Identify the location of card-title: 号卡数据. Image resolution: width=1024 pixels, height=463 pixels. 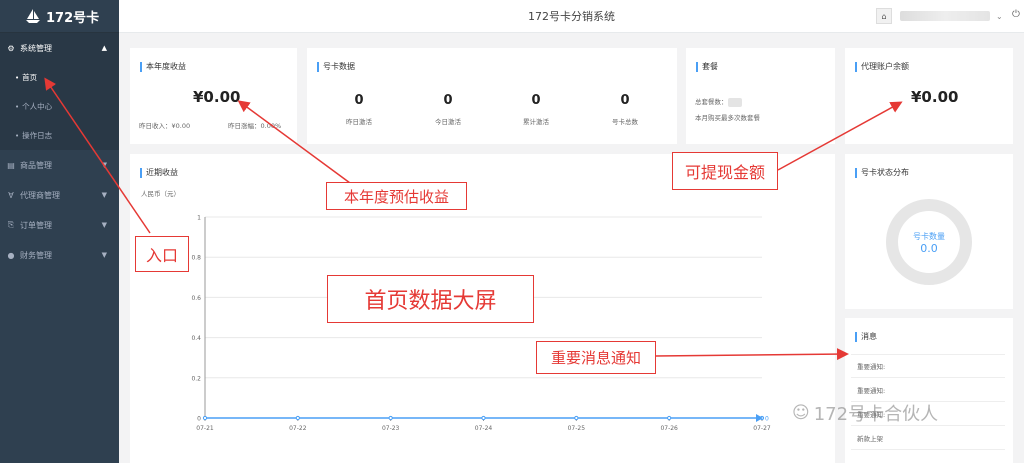
(336, 67).